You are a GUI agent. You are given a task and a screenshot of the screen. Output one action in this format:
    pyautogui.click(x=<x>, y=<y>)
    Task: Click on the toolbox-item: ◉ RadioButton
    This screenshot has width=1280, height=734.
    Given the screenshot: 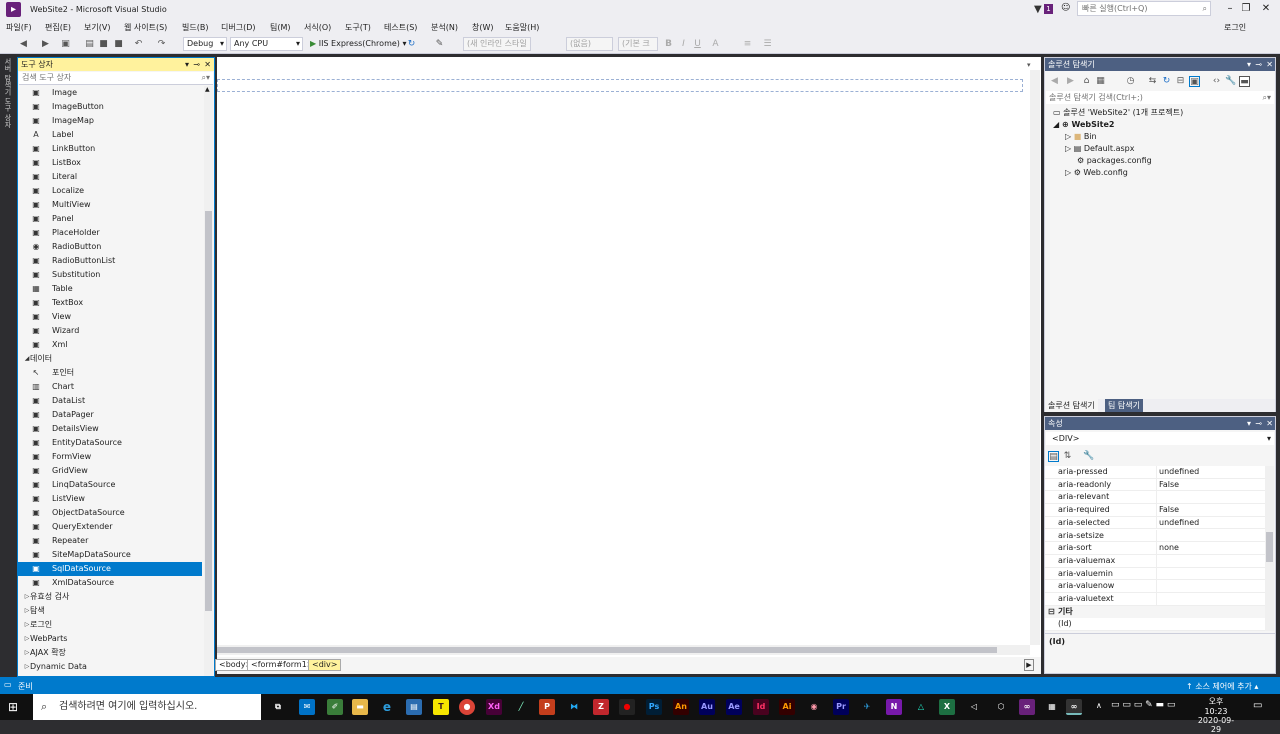 What is the action you would take?
    pyautogui.click(x=110, y=247)
    